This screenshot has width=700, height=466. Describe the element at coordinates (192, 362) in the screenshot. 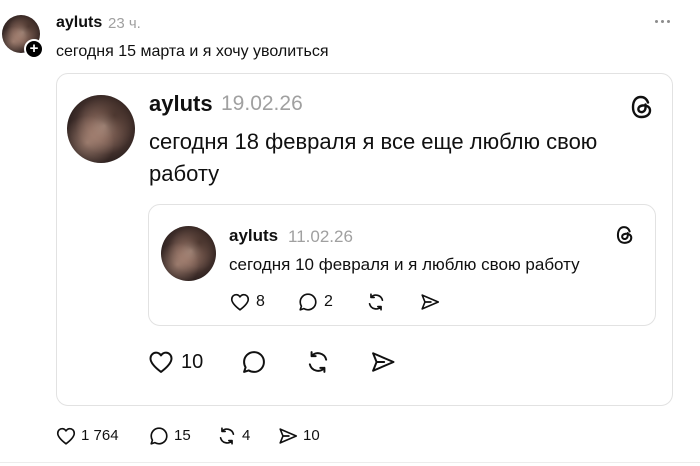

I see `quoted-likes-count: 10` at that location.